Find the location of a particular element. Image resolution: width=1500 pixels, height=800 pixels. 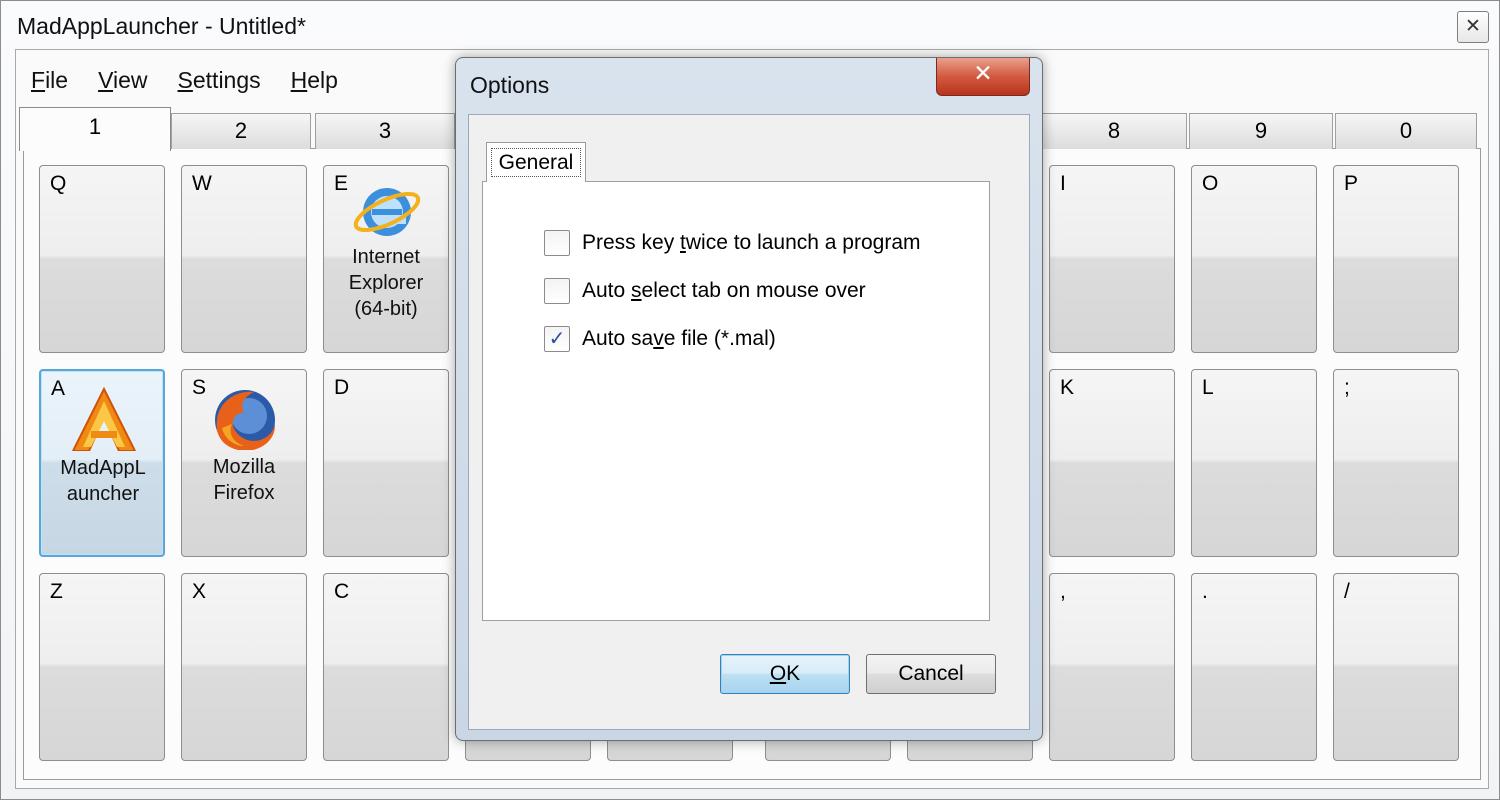

option-label: Auto save file (*.mal) is located at coordinates (679, 338).